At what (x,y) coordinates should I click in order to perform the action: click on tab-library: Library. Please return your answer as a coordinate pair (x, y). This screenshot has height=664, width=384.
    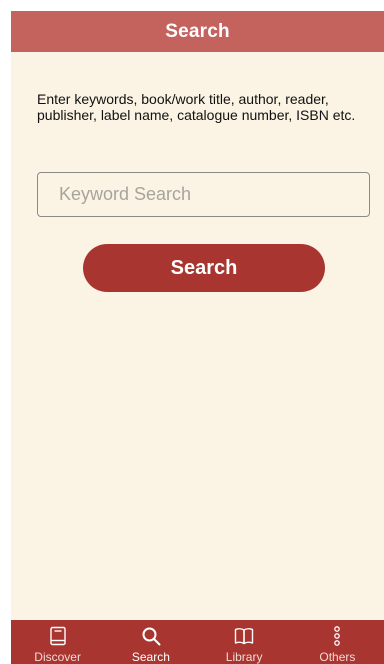
    Looking at the image, I should click on (244, 642).